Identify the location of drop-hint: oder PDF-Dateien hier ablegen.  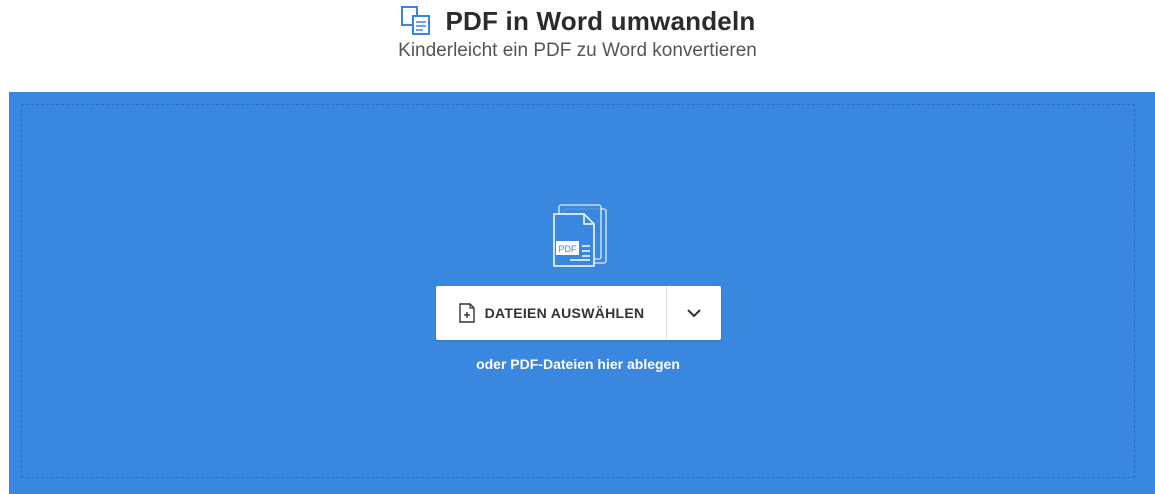
(578, 364).